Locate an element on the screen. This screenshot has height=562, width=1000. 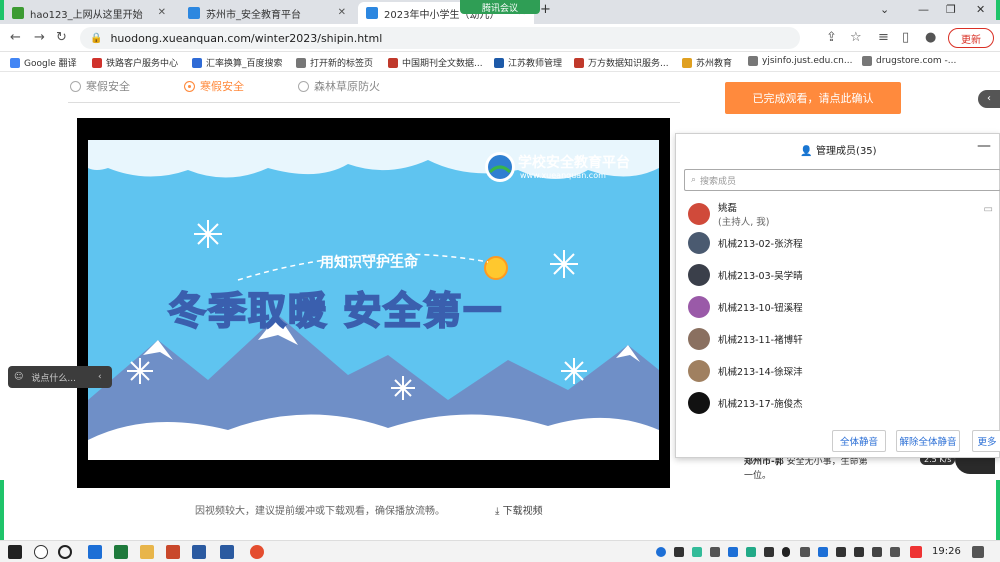
side-panel-icon: ▯ is located at coordinates (905, 37).